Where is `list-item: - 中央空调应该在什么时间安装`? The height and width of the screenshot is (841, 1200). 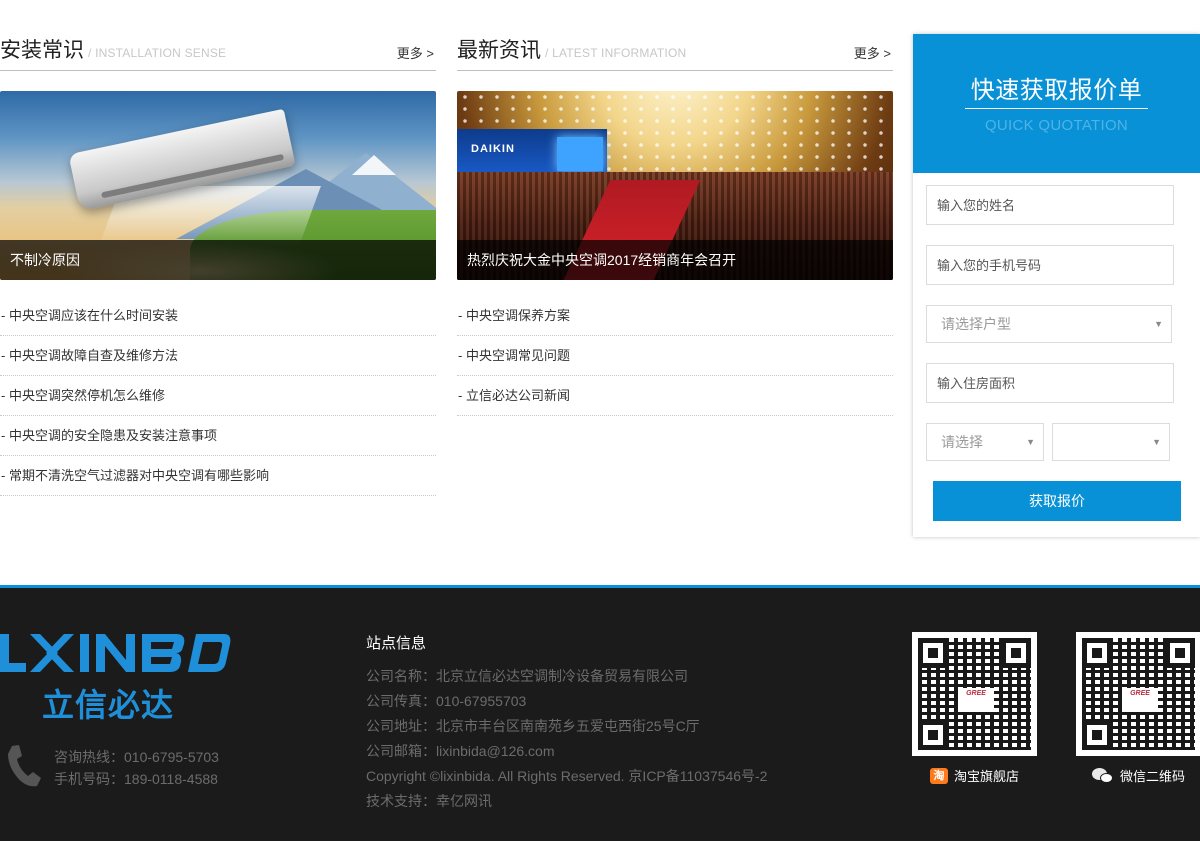
list-item: - 中央空调应该在什么时间安装 is located at coordinates (218, 316).